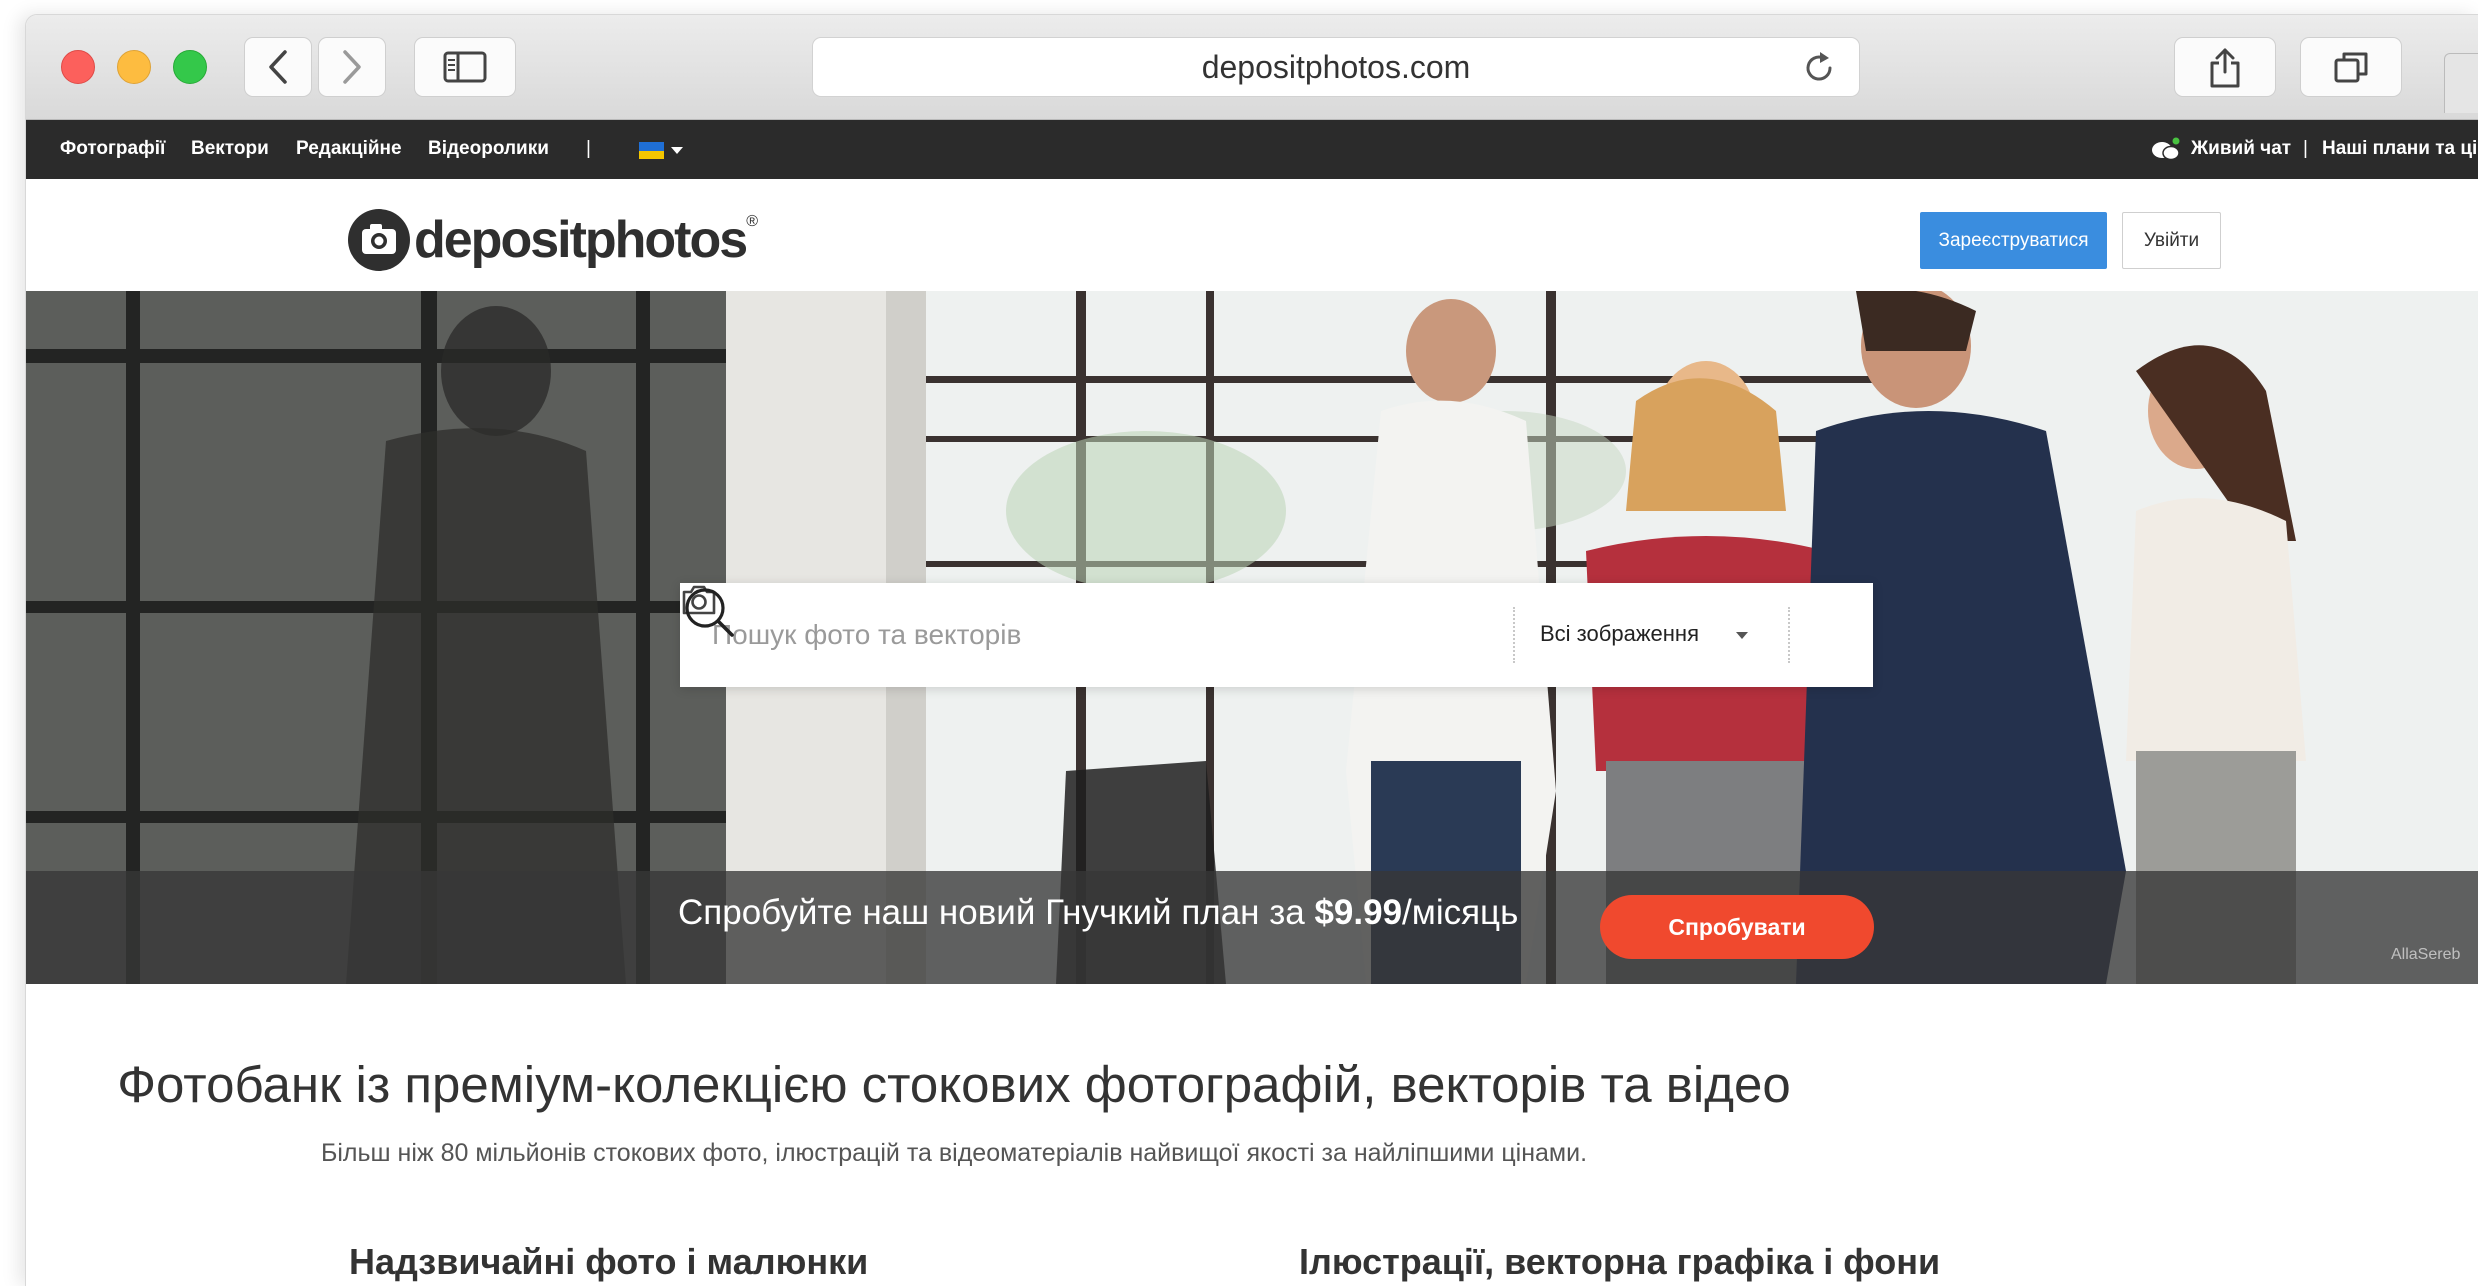 The image size is (2478, 1286). I want to click on share-button, so click(2225, 67).